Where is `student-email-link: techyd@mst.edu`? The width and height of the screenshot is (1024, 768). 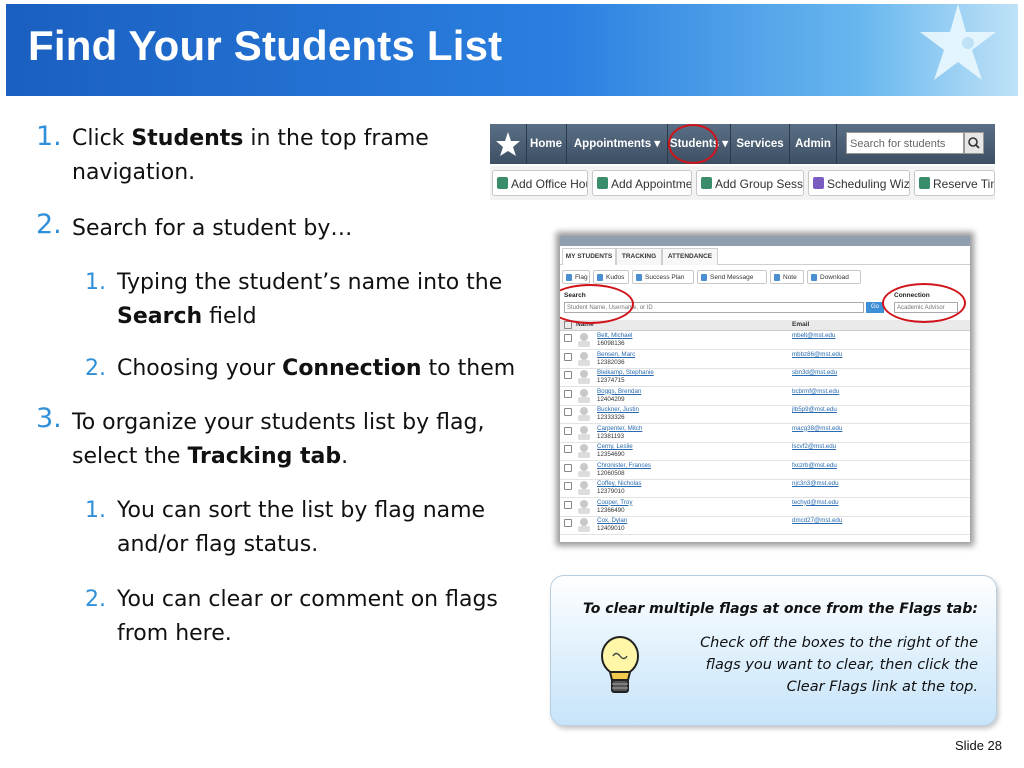
student-email-link: techyd@mst.edu is located at coordinates (815, 502).